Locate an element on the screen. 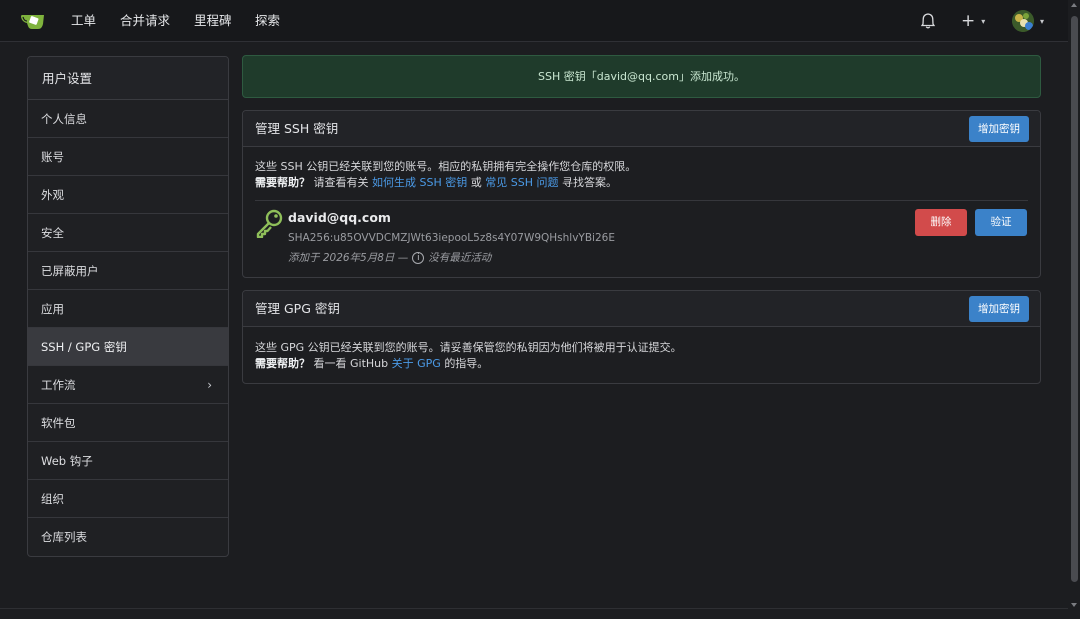 The width and height of the screenshot is (1080, 619). user-menu-dropdown: ▾ is located at coordinates (1028, 21).